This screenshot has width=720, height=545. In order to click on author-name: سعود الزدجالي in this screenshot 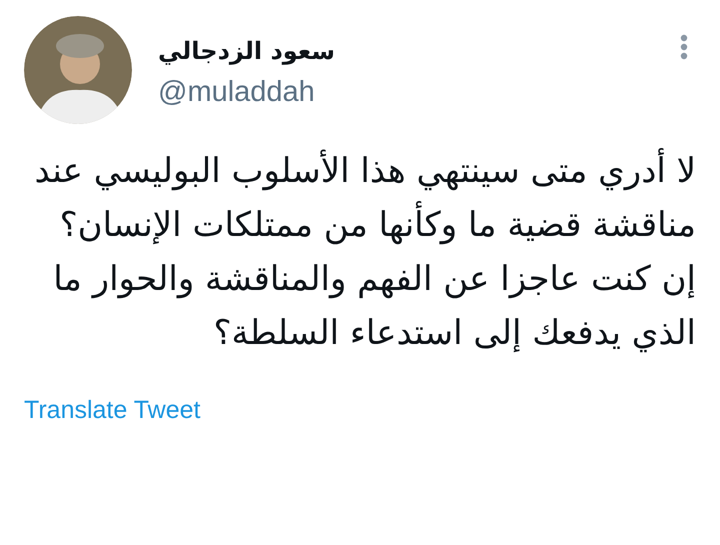, I will do `click(419, 51)`.